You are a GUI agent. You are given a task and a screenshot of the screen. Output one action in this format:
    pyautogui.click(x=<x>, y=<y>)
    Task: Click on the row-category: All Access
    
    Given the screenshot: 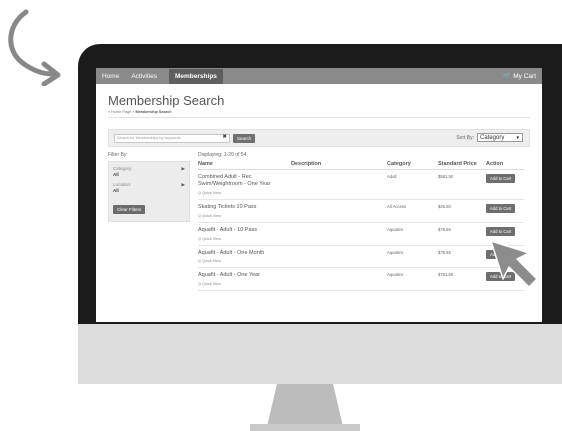 What is the action you would take?
    pyautogui.click(x=397, y=206)
    